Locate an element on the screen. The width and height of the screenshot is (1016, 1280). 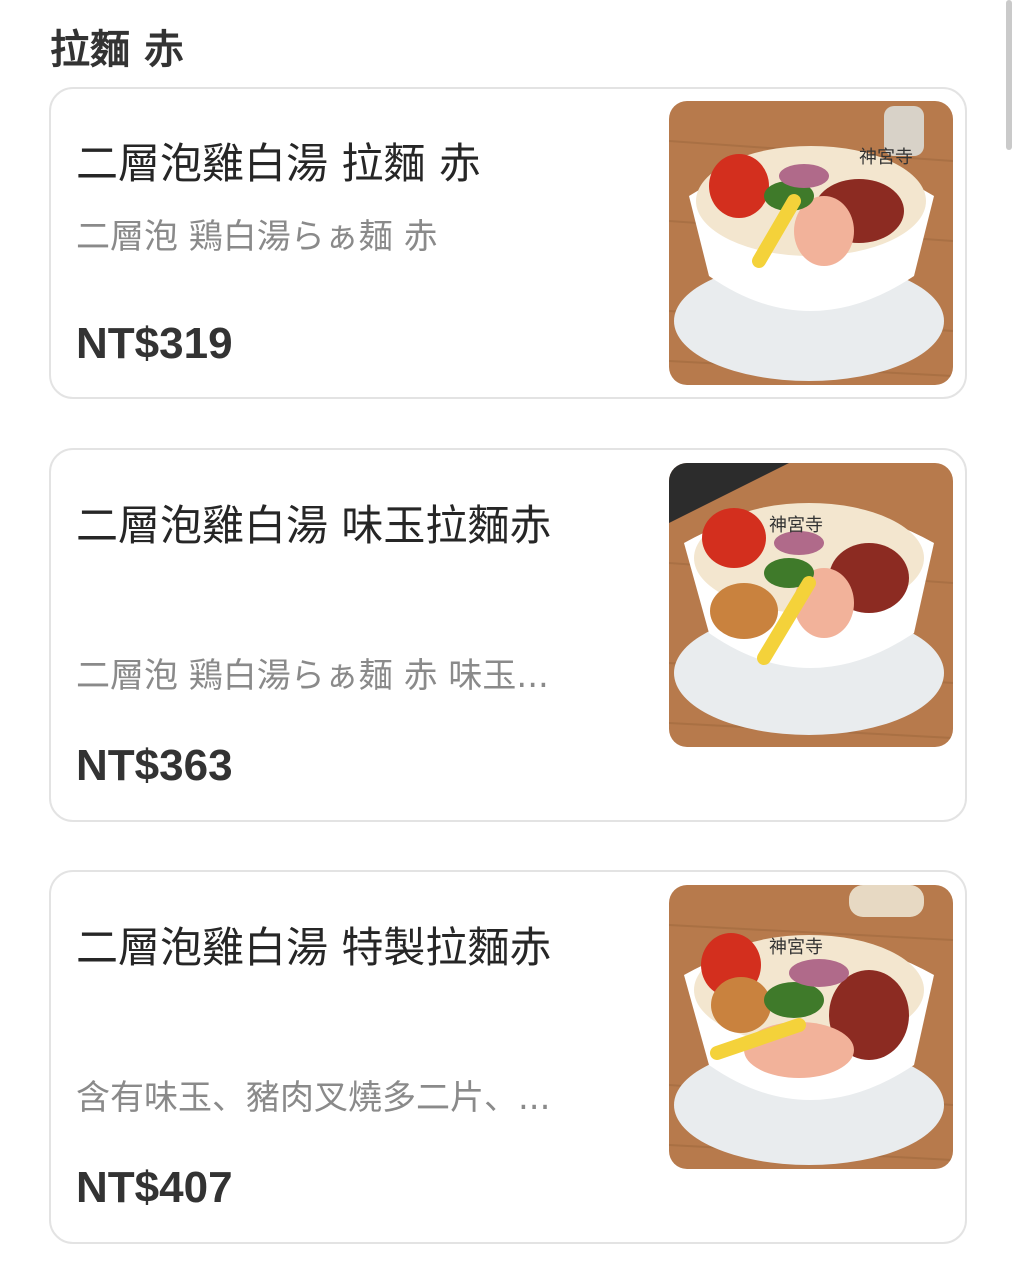
menu-item-name: 二層泡雞白湯 拉麵 赤 is located at coordinates (278, 163).